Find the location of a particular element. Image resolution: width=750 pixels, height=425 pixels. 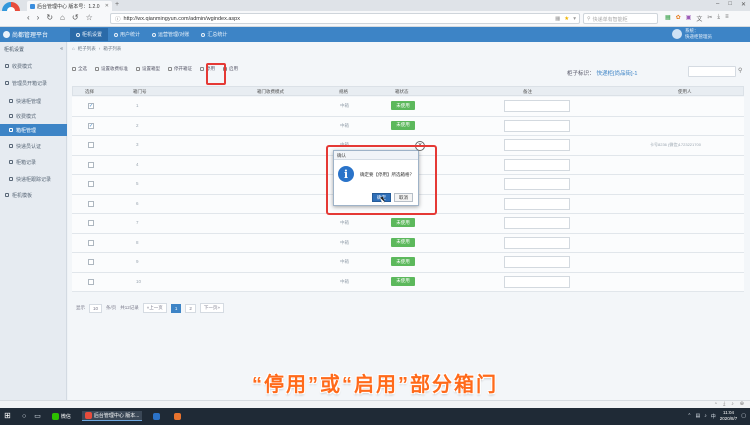

taskbar-app-wechat: 微信 is located at coordinates (61, 416).